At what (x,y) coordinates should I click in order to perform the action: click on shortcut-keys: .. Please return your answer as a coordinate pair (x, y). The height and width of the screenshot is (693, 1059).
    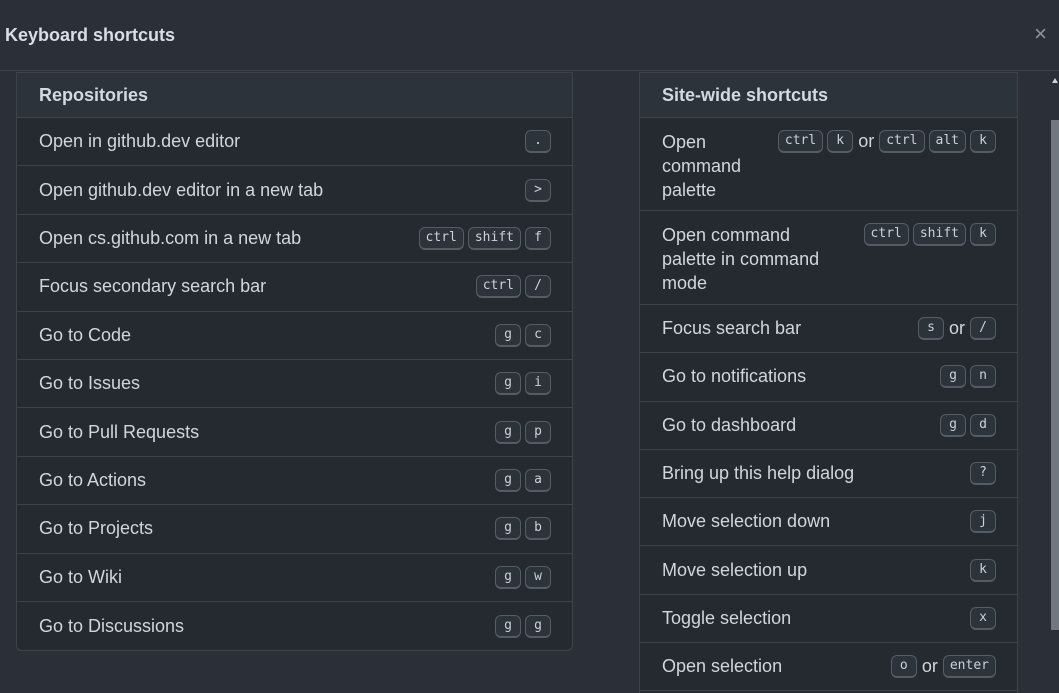
    Looking at the image, I should click on (538, 142).